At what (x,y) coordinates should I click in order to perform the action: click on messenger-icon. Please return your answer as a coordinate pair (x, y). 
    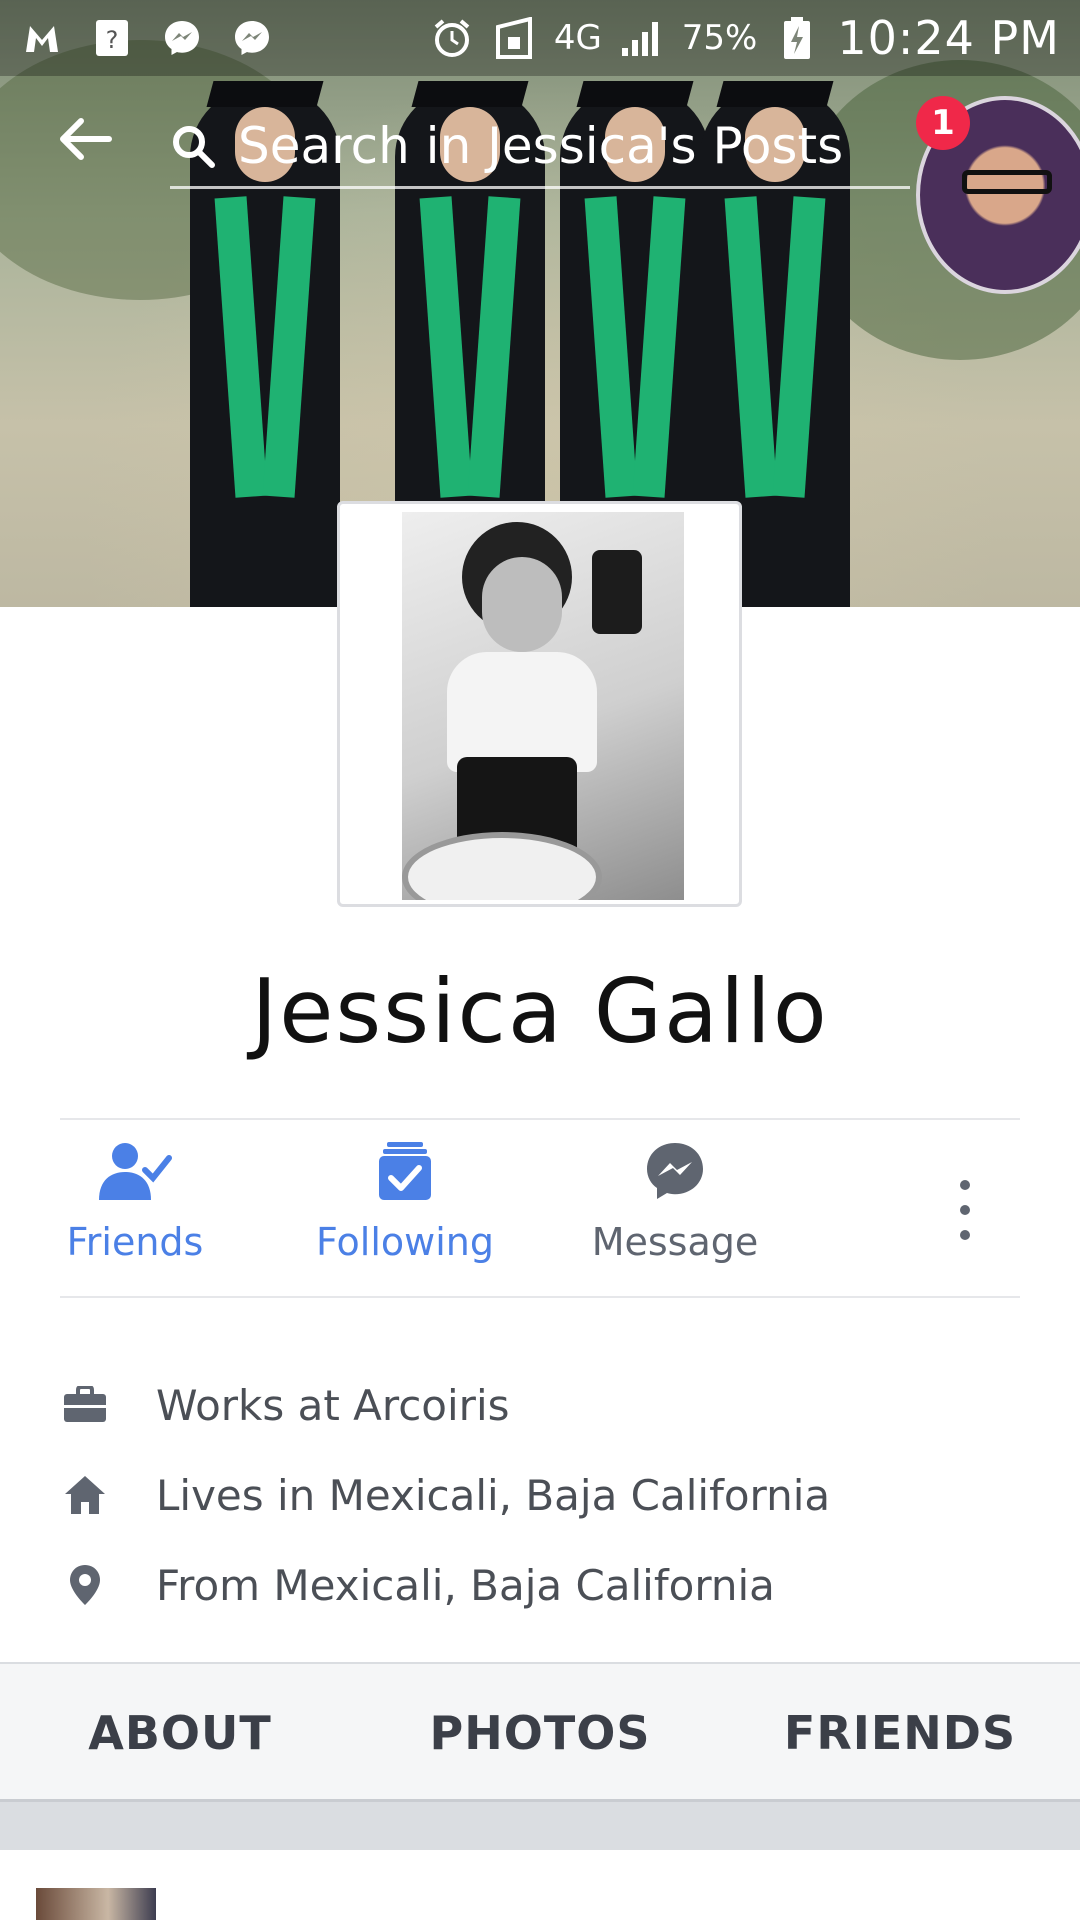
    Looking at the image, I should click on (675, 1171).